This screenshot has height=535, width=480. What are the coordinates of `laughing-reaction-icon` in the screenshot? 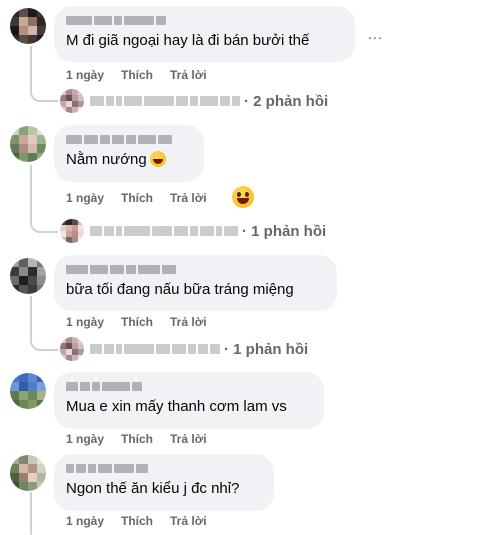 It's located at (243, 197).